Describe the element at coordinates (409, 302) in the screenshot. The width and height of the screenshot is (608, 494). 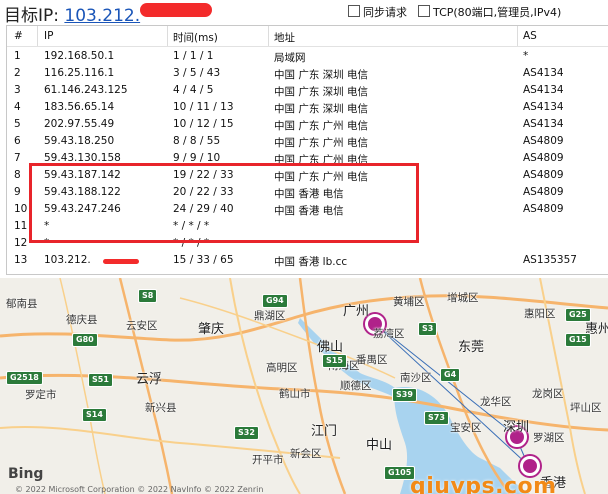
I see `map-label: 黄埔区` at that location.